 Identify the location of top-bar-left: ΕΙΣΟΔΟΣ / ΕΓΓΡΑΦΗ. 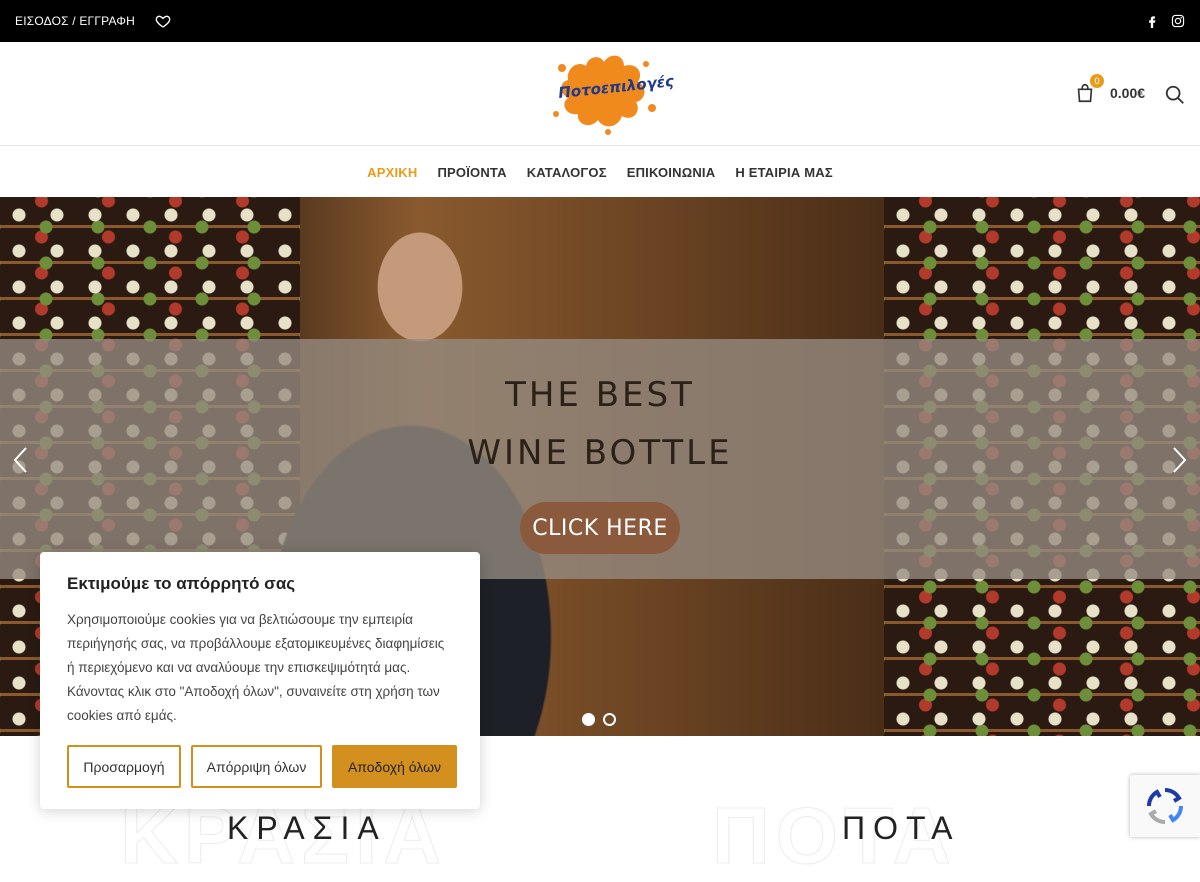
(93, 21).